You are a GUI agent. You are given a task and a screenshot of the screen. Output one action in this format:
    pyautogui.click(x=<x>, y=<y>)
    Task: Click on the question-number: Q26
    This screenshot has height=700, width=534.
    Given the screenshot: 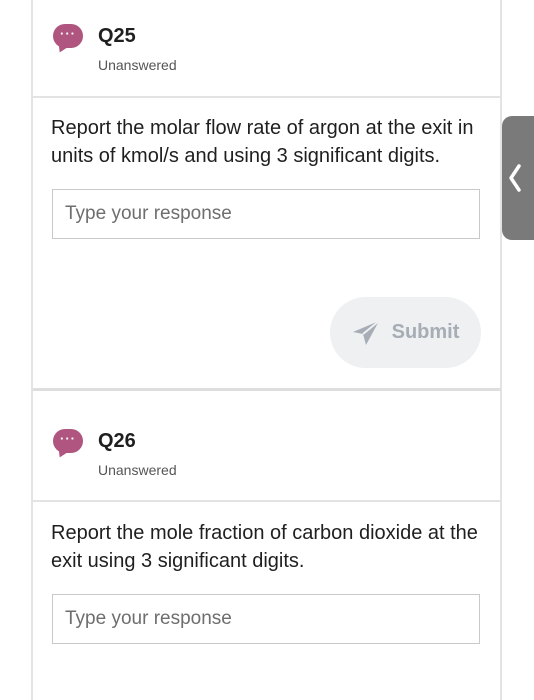 What is the action you would take?
    pyautogui.click(x=117, y=441)
    